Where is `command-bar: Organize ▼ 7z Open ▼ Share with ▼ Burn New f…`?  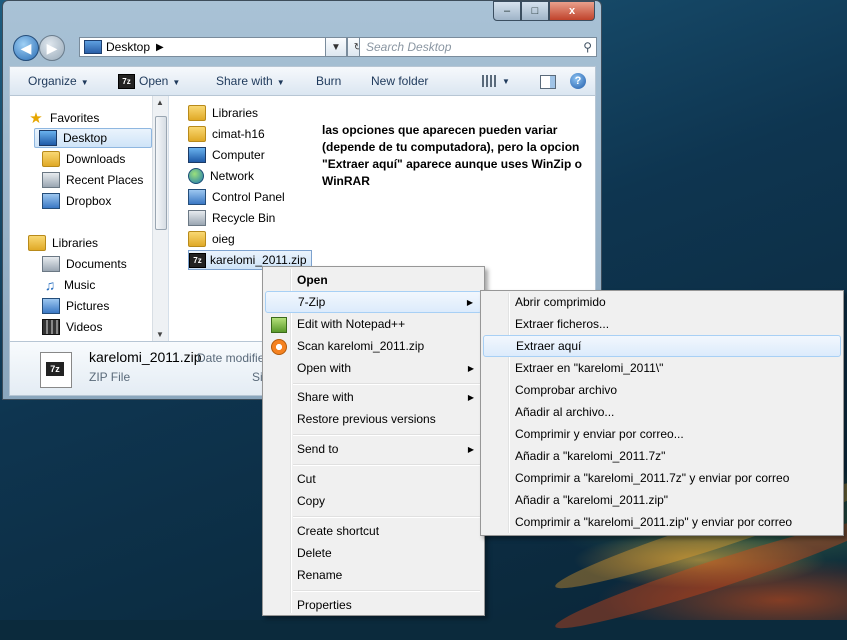
command-bar: Organize ▼ 7z Open ▼ Share with ▼ Burn New f… is located at coordinates (302, 81).